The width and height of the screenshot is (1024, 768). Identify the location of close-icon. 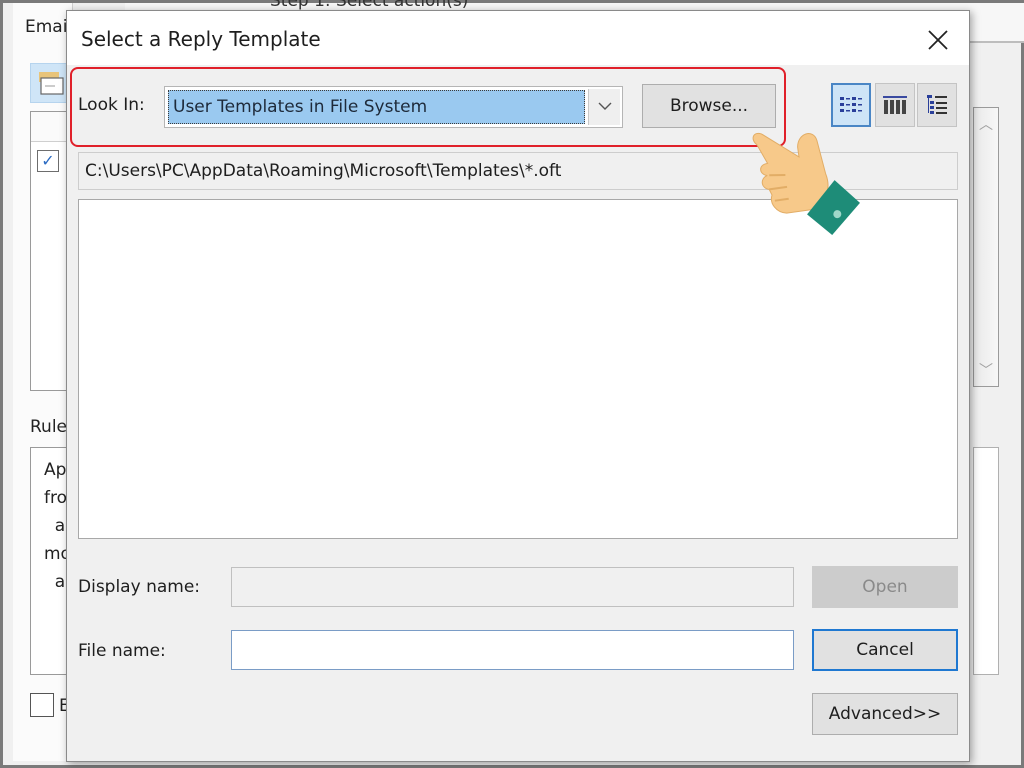
(938, 40).